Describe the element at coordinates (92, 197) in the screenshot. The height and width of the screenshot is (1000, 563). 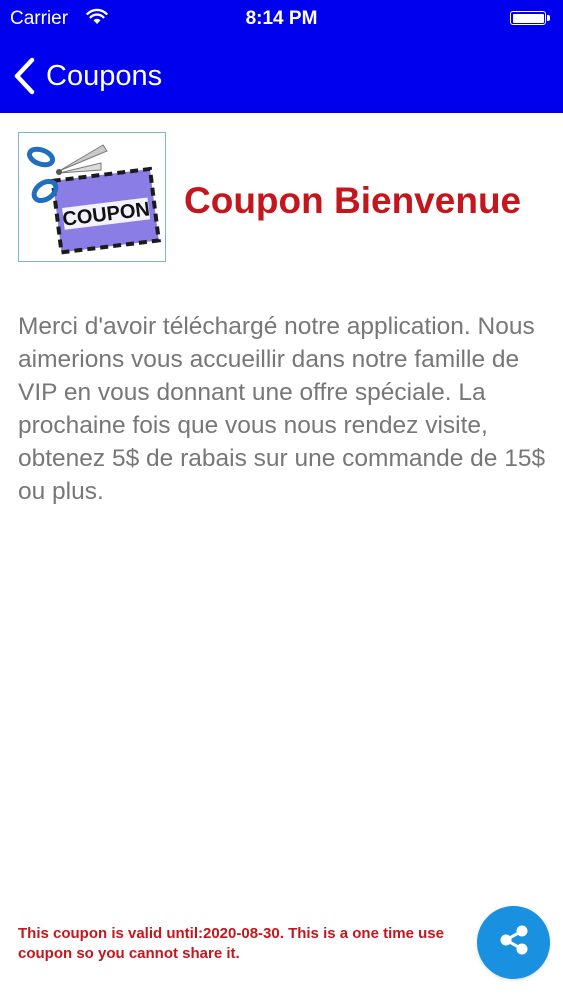
I see `coupon-image: COUPON` at that location.